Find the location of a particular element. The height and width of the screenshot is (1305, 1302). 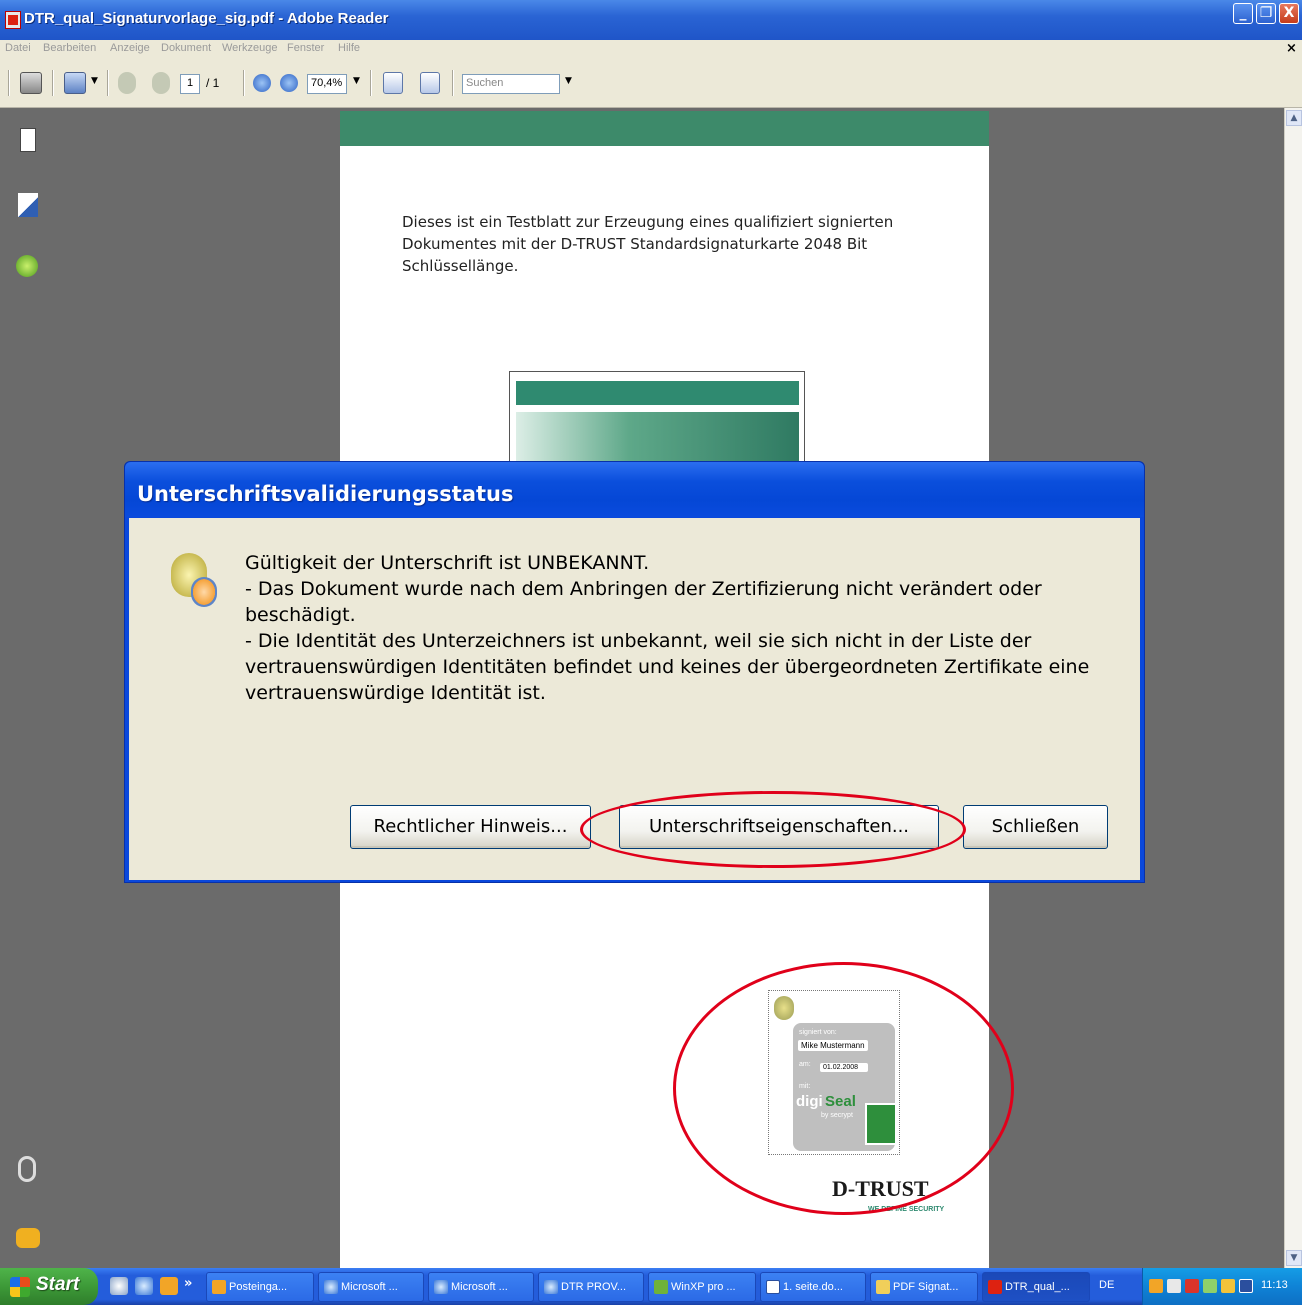

fit-width-icon is located at coordinates (393, 83).